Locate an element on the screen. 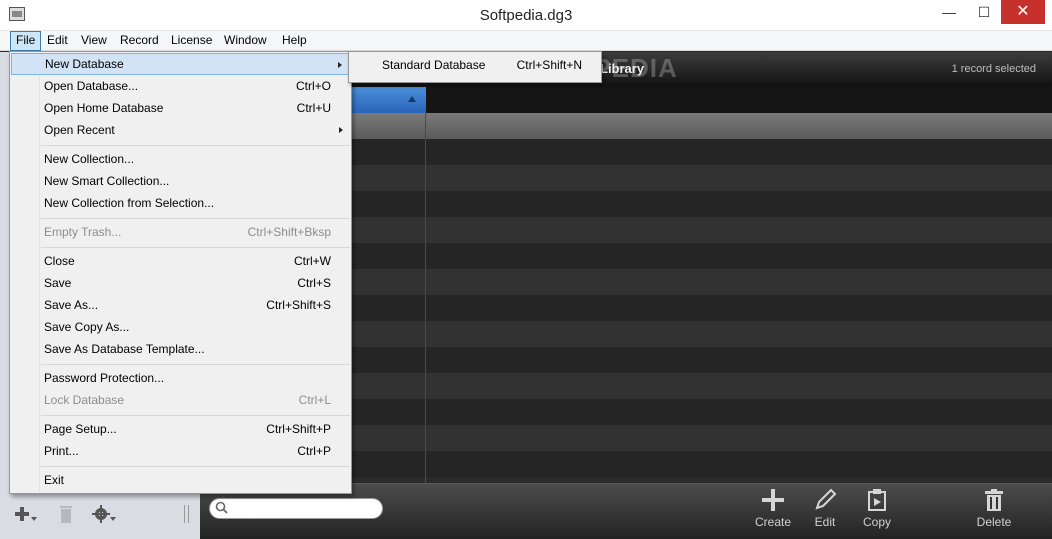 This screenshot has height=539, width=1052. menu-item-print: Print... Ctrl+P is located at coordinates (181, 451).